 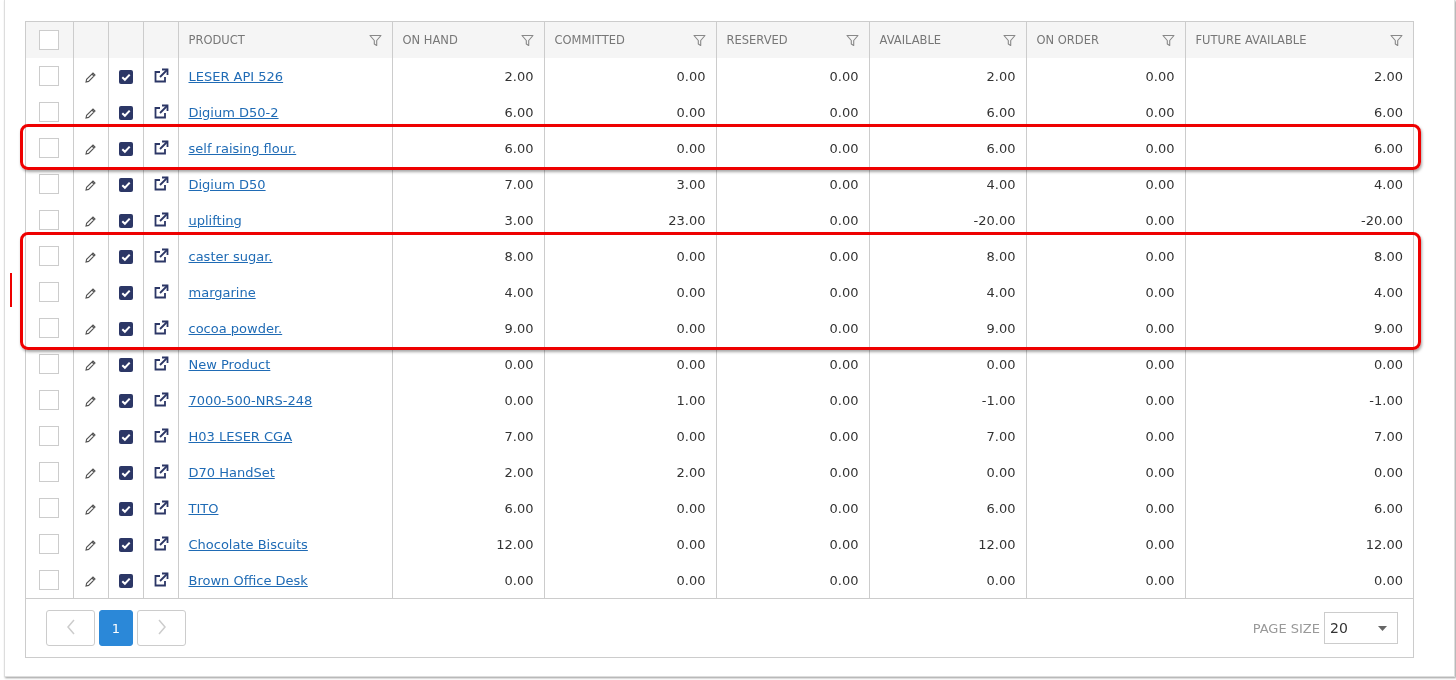 I want to click on product-link: margarine, so click(x=222, y=292).